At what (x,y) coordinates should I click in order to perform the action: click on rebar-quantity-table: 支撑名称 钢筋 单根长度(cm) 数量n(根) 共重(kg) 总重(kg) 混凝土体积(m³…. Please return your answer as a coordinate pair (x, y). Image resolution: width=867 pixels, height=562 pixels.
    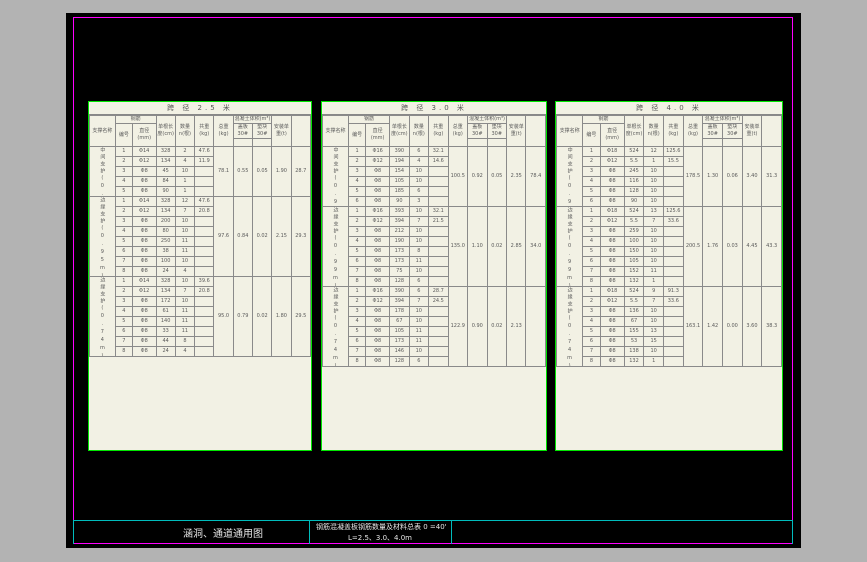
    Looking at the image, I should click on (669, 241).